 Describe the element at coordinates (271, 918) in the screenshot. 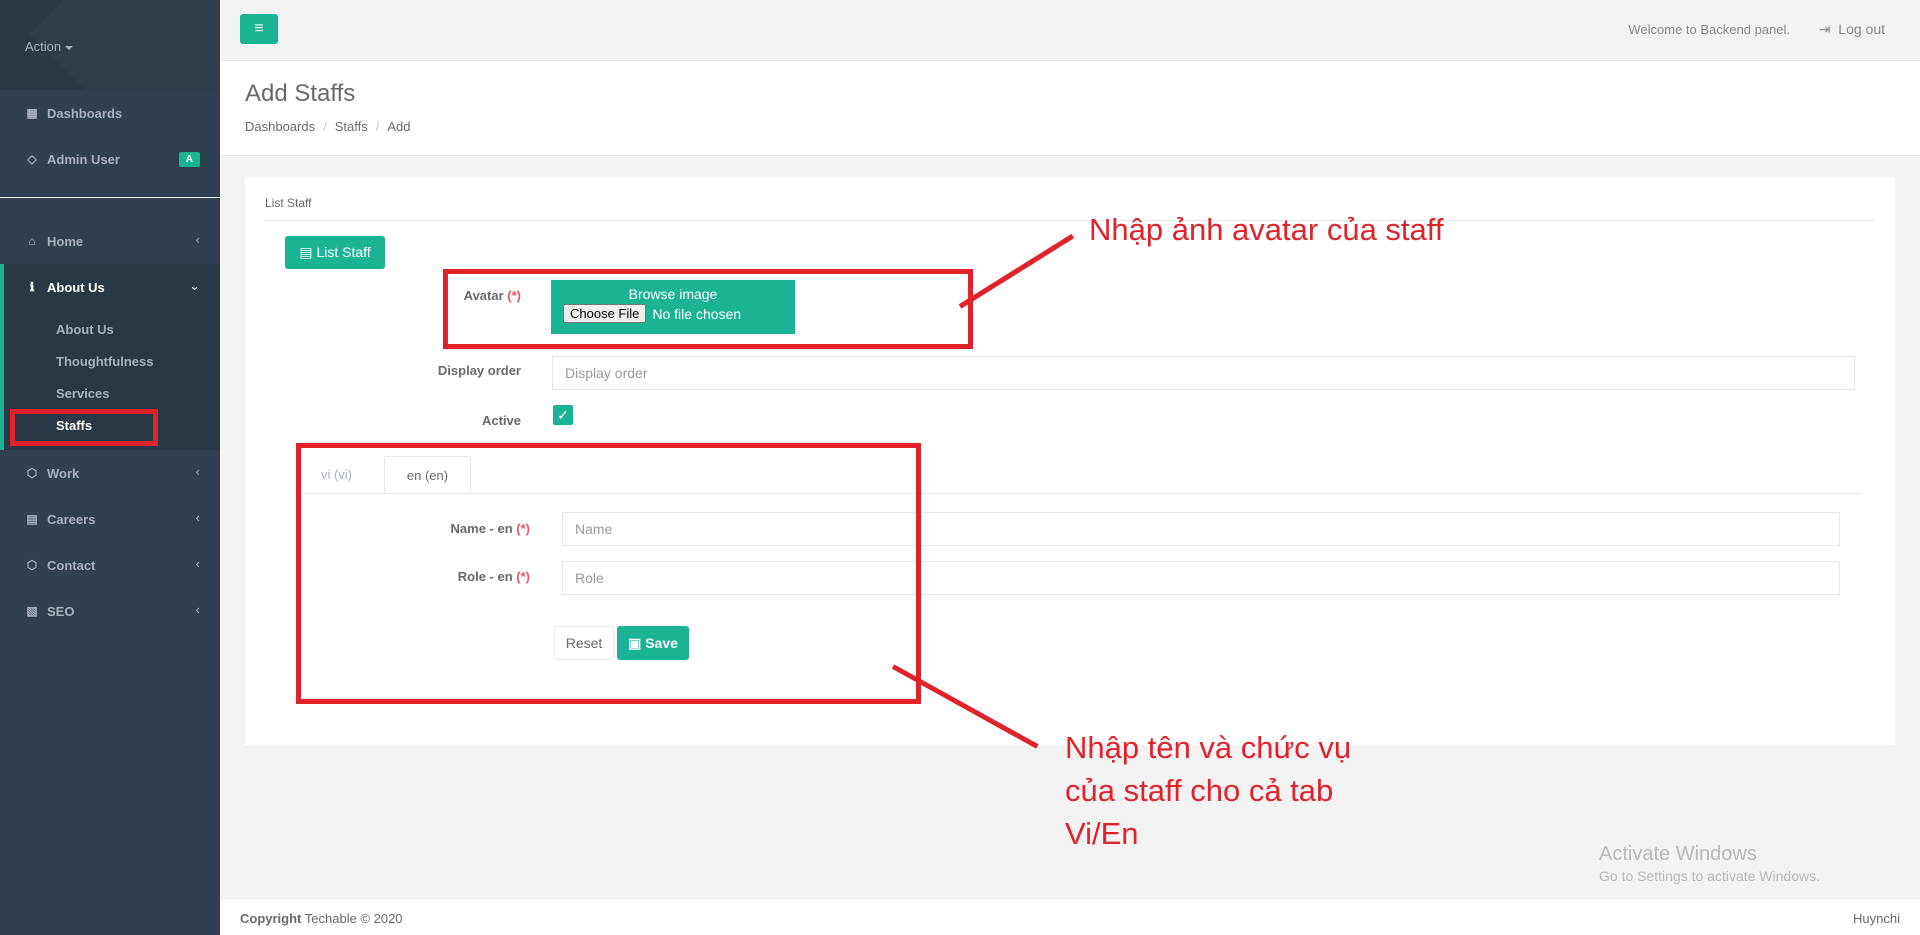

I see `copyright-label: Copyright` at that location.